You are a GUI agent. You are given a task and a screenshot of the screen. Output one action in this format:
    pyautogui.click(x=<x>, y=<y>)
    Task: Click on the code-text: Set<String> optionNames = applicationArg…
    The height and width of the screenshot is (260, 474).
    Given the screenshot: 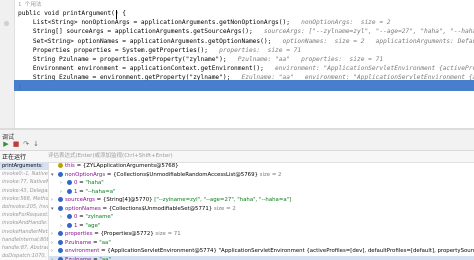 What is the action you would take?
    pyautogui.click(x=145, y=41)
    